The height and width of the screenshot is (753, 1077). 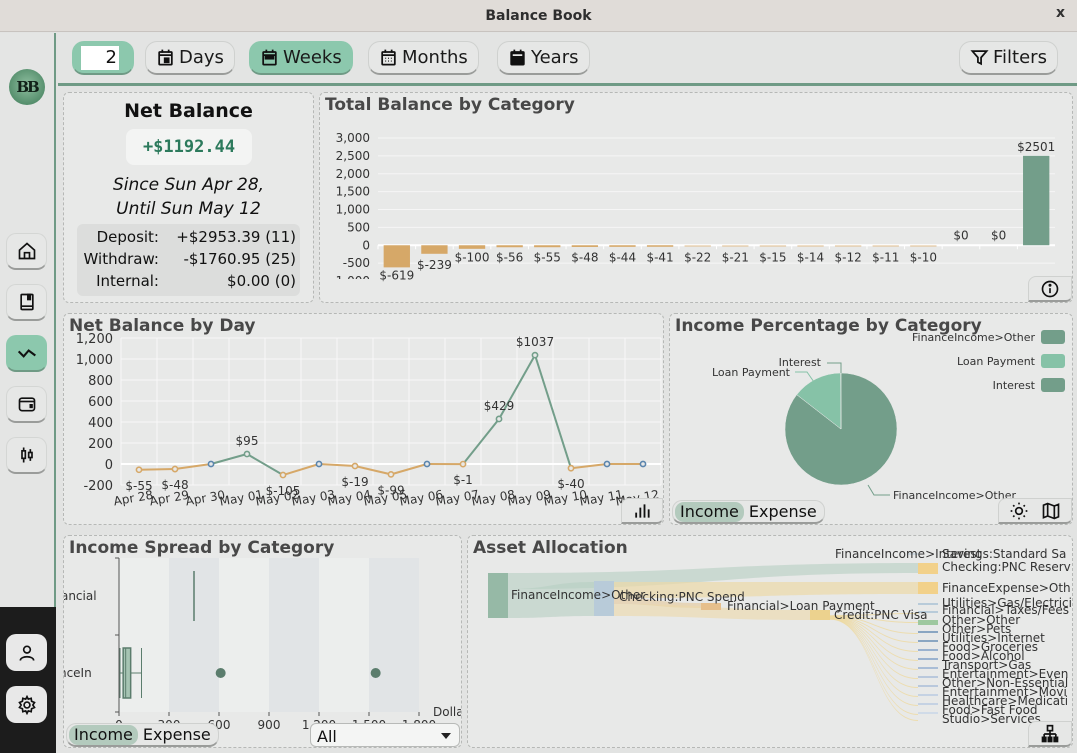 What do you see at coordinates (269, 57) in the screenshot?
I see `calendar-week-icon` at bounding box center [269, 57].